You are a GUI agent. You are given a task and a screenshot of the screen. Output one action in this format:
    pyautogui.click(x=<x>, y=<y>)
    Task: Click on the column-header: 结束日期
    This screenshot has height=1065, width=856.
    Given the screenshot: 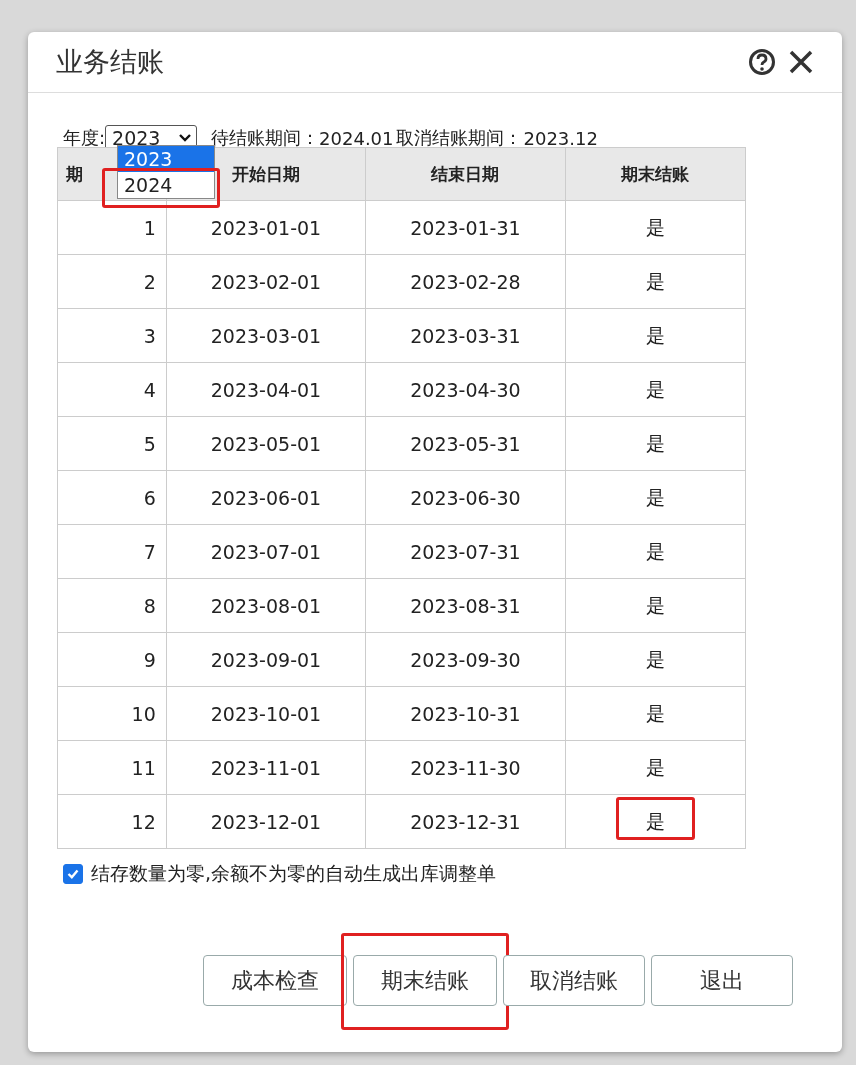 What is the action you would take?
    pyautogui.click(x=465, y=173)
    